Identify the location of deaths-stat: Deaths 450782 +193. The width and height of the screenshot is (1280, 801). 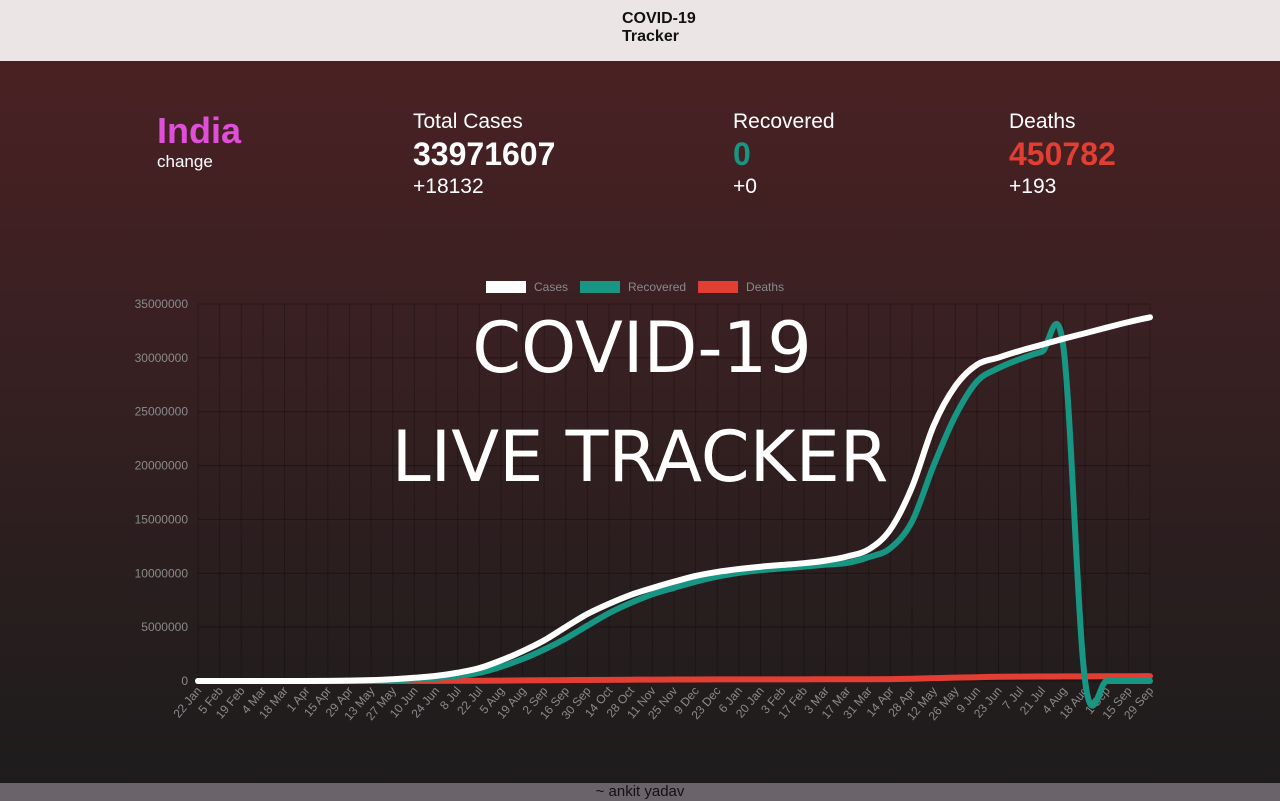
(1062, 155).